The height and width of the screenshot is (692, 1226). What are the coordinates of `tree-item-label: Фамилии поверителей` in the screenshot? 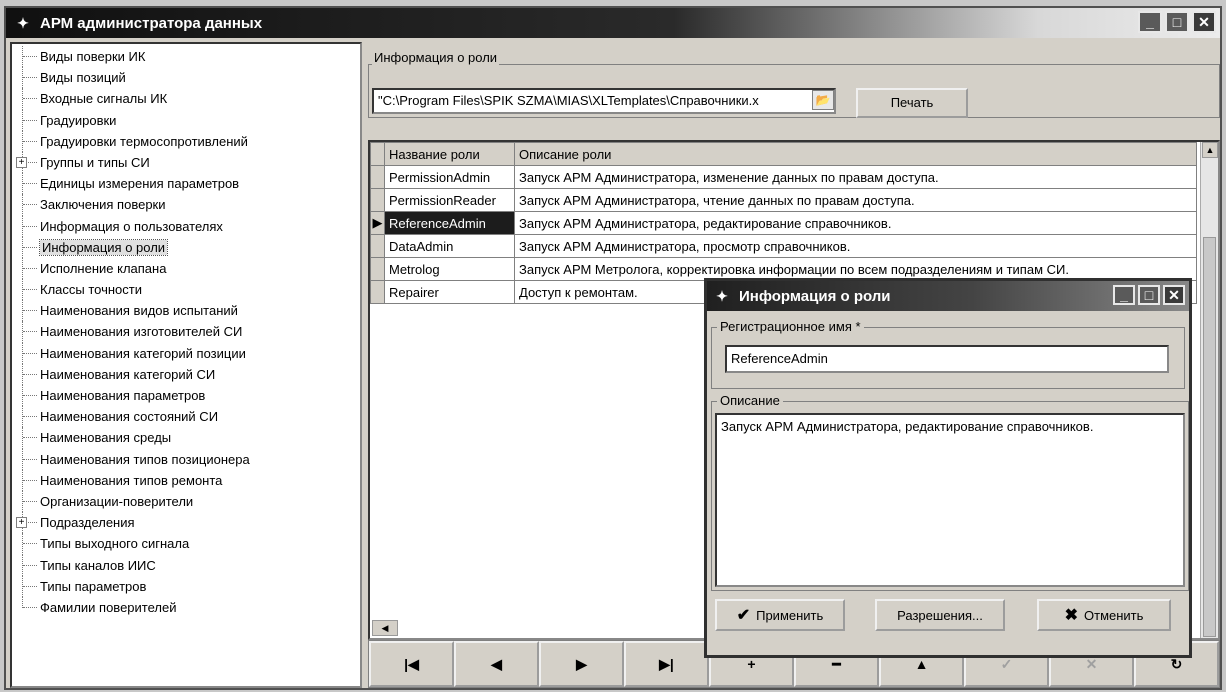 It's located at (108, 607).